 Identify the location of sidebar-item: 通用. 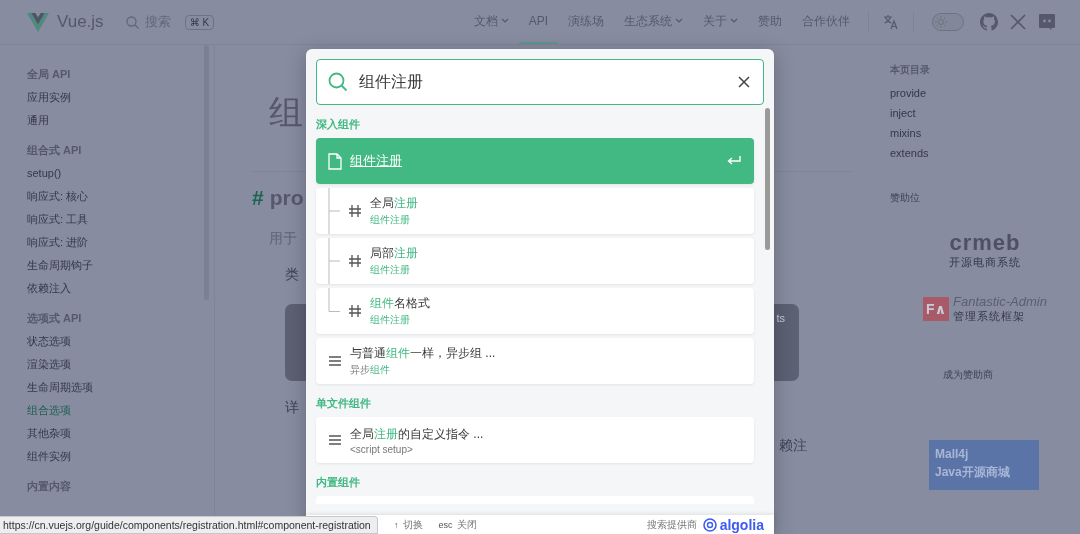
(38, 120).